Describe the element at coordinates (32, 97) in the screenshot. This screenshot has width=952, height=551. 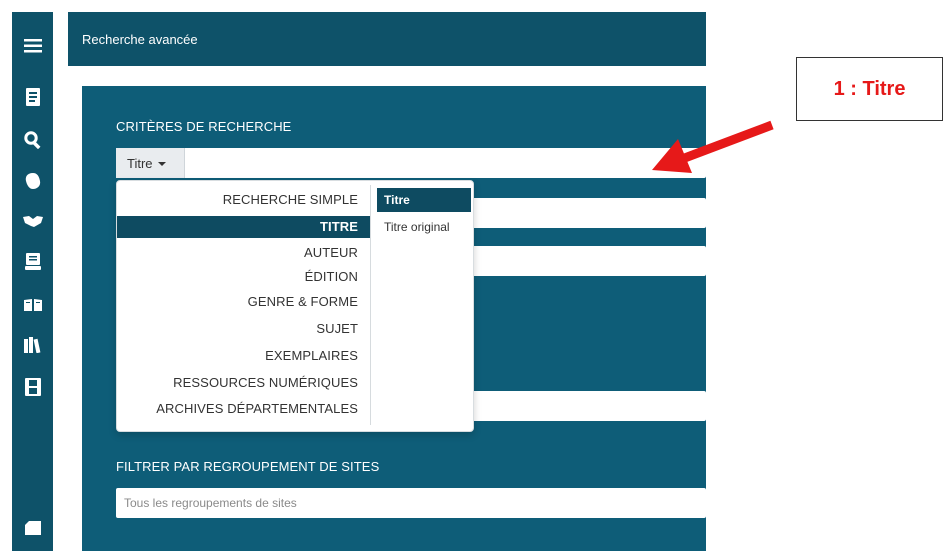
I see `document-icon` at that location.